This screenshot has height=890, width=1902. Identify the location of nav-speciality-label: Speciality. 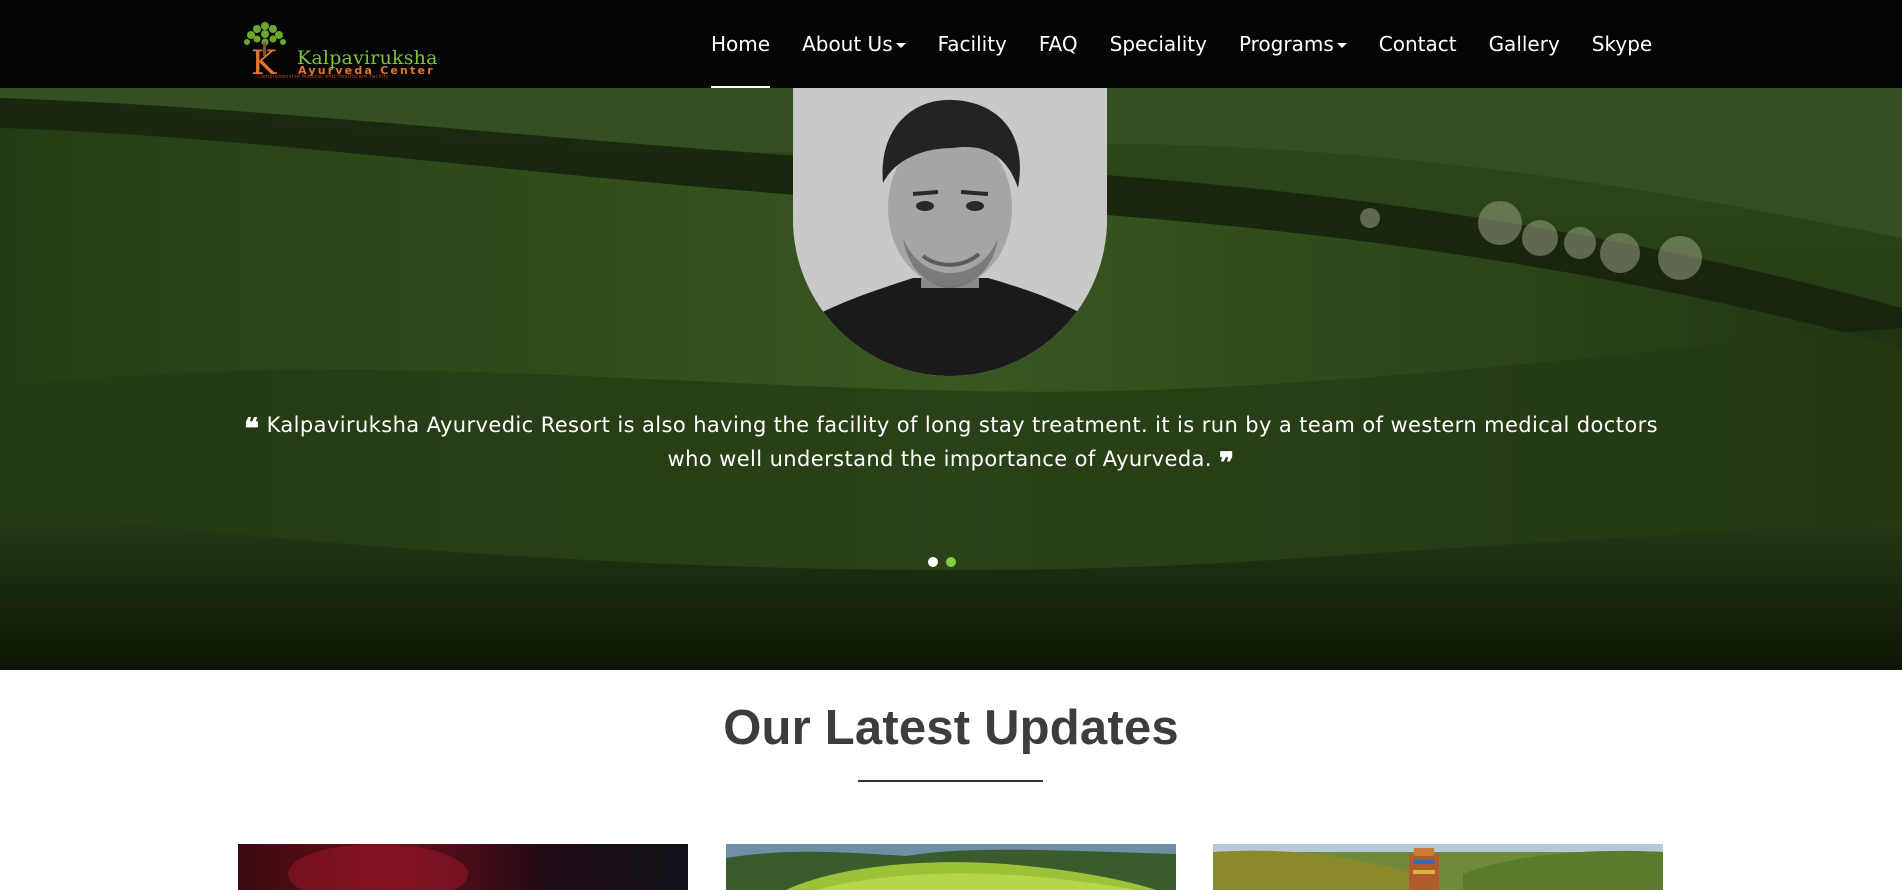
(1158, 44).